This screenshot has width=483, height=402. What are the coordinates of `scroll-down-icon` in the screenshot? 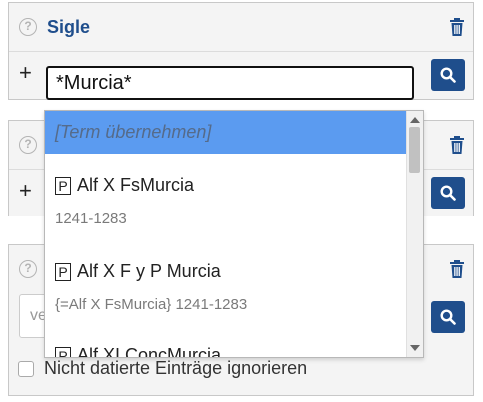 It's located at (415, 348).